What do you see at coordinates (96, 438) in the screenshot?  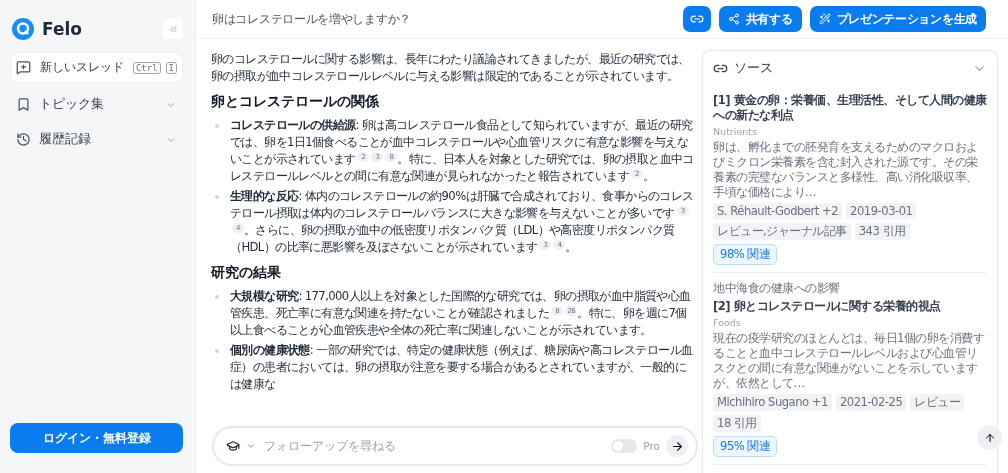 I see `login-button: ログイン・無料登録` at bounding box center [96, 438].